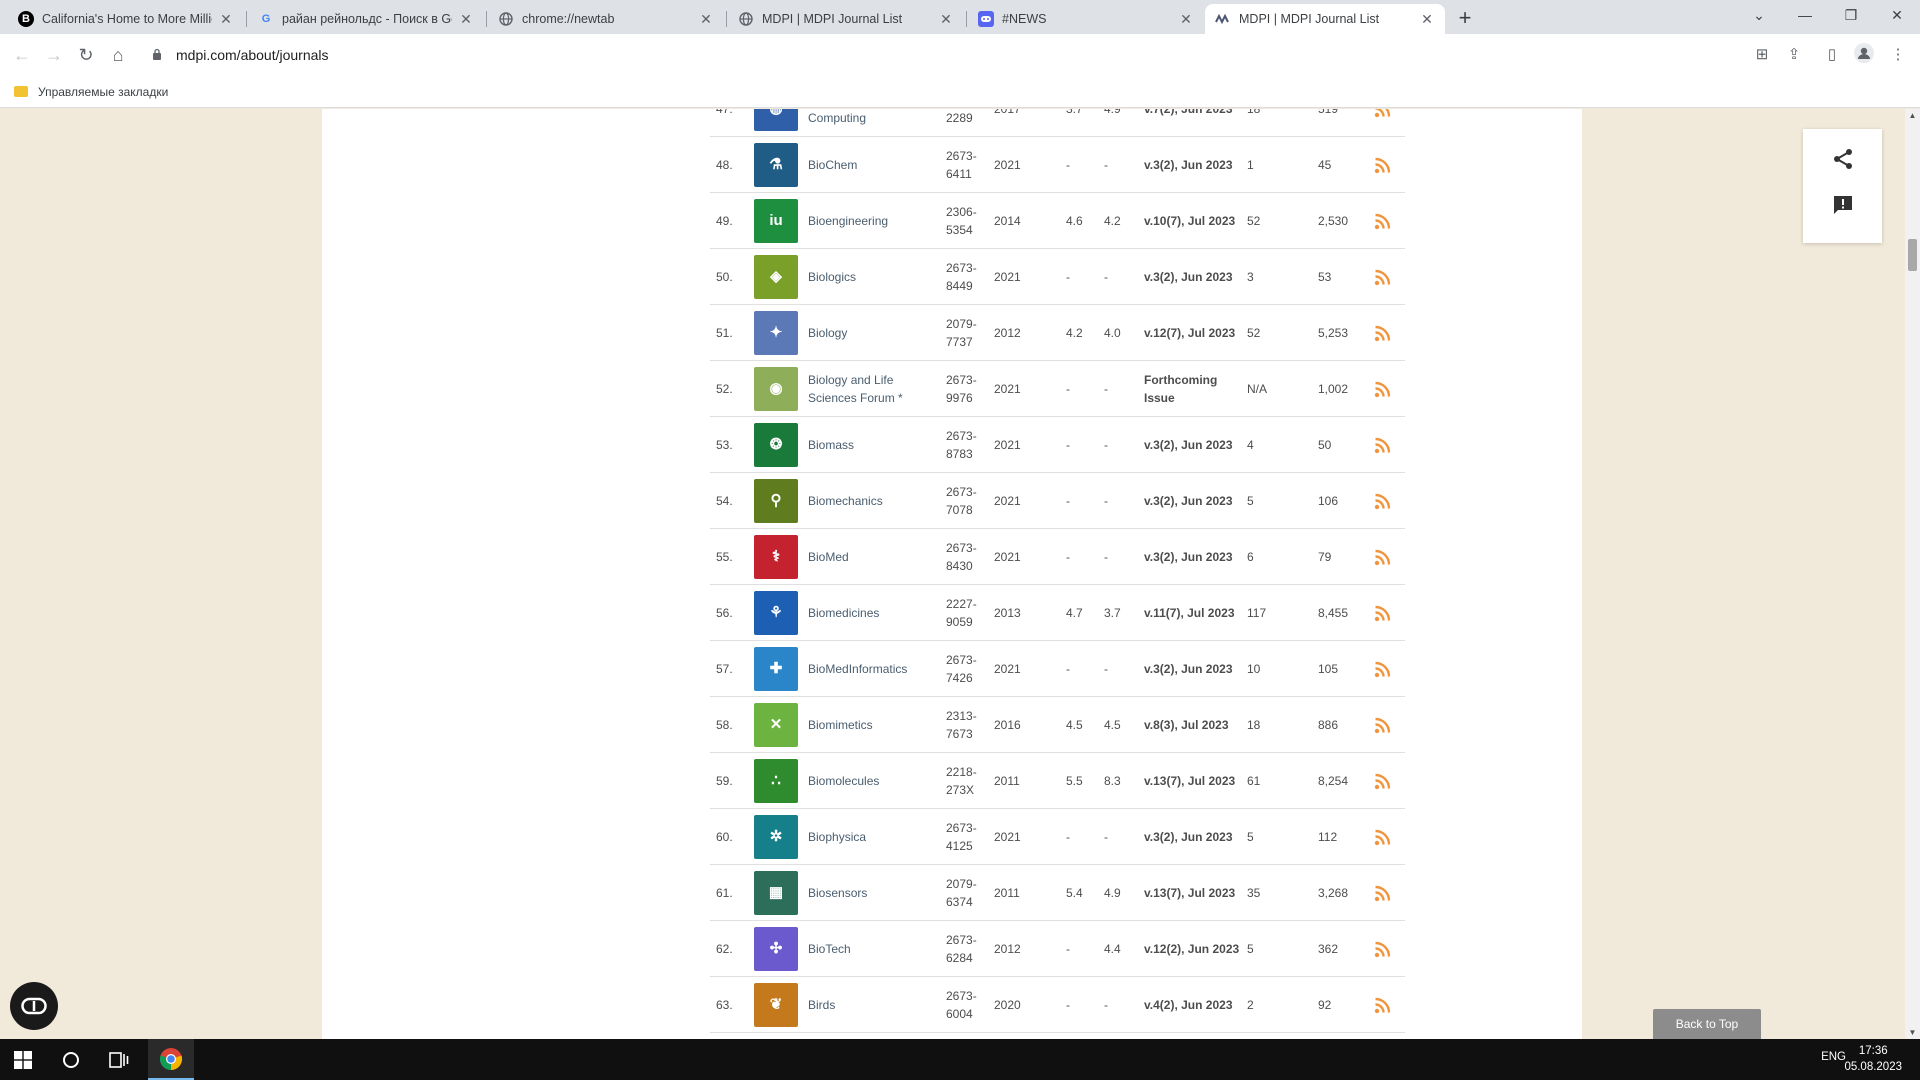 The image size is (1920, 1080). What do you see at coordinates (873, 613) in the screenshot?
I see `journal-name-link: Biomedicines` at bounding box center [873, 613].